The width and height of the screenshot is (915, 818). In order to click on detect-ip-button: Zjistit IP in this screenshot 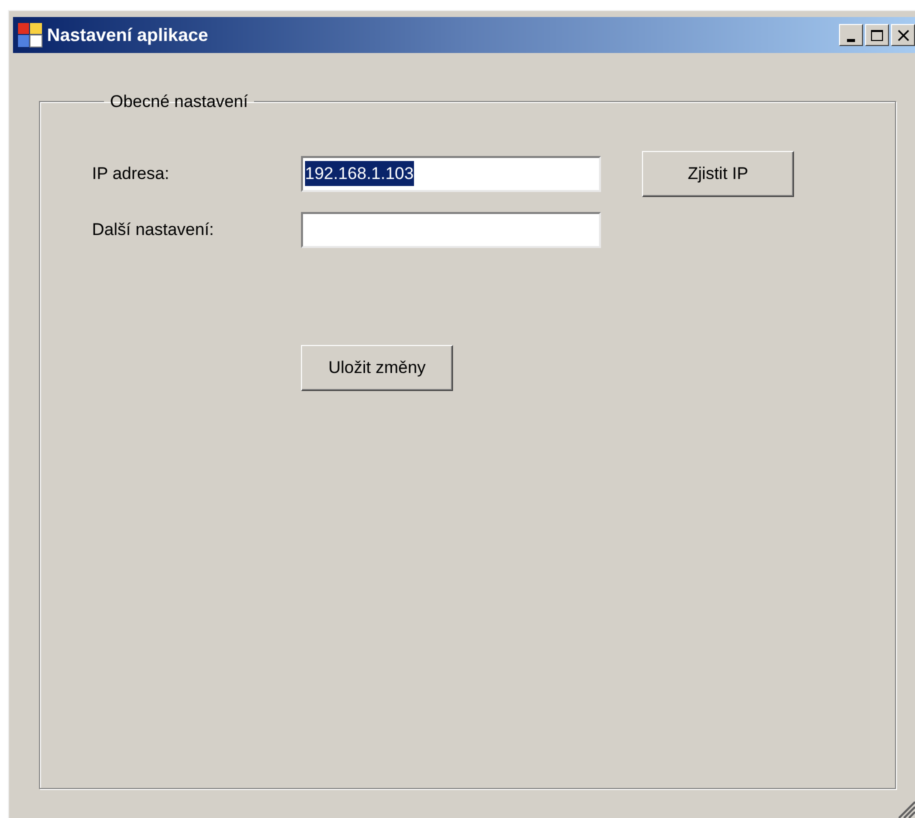, I will do `click(718, 173)`.